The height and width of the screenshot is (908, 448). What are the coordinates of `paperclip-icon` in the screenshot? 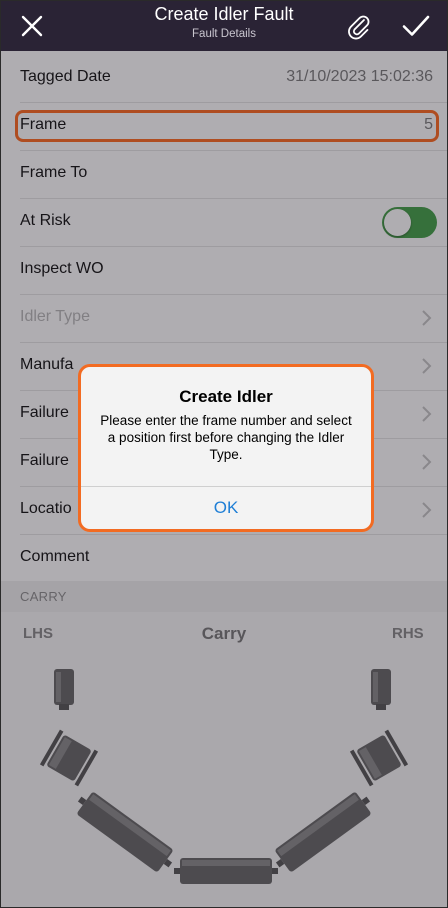 It's located at (359, 27).